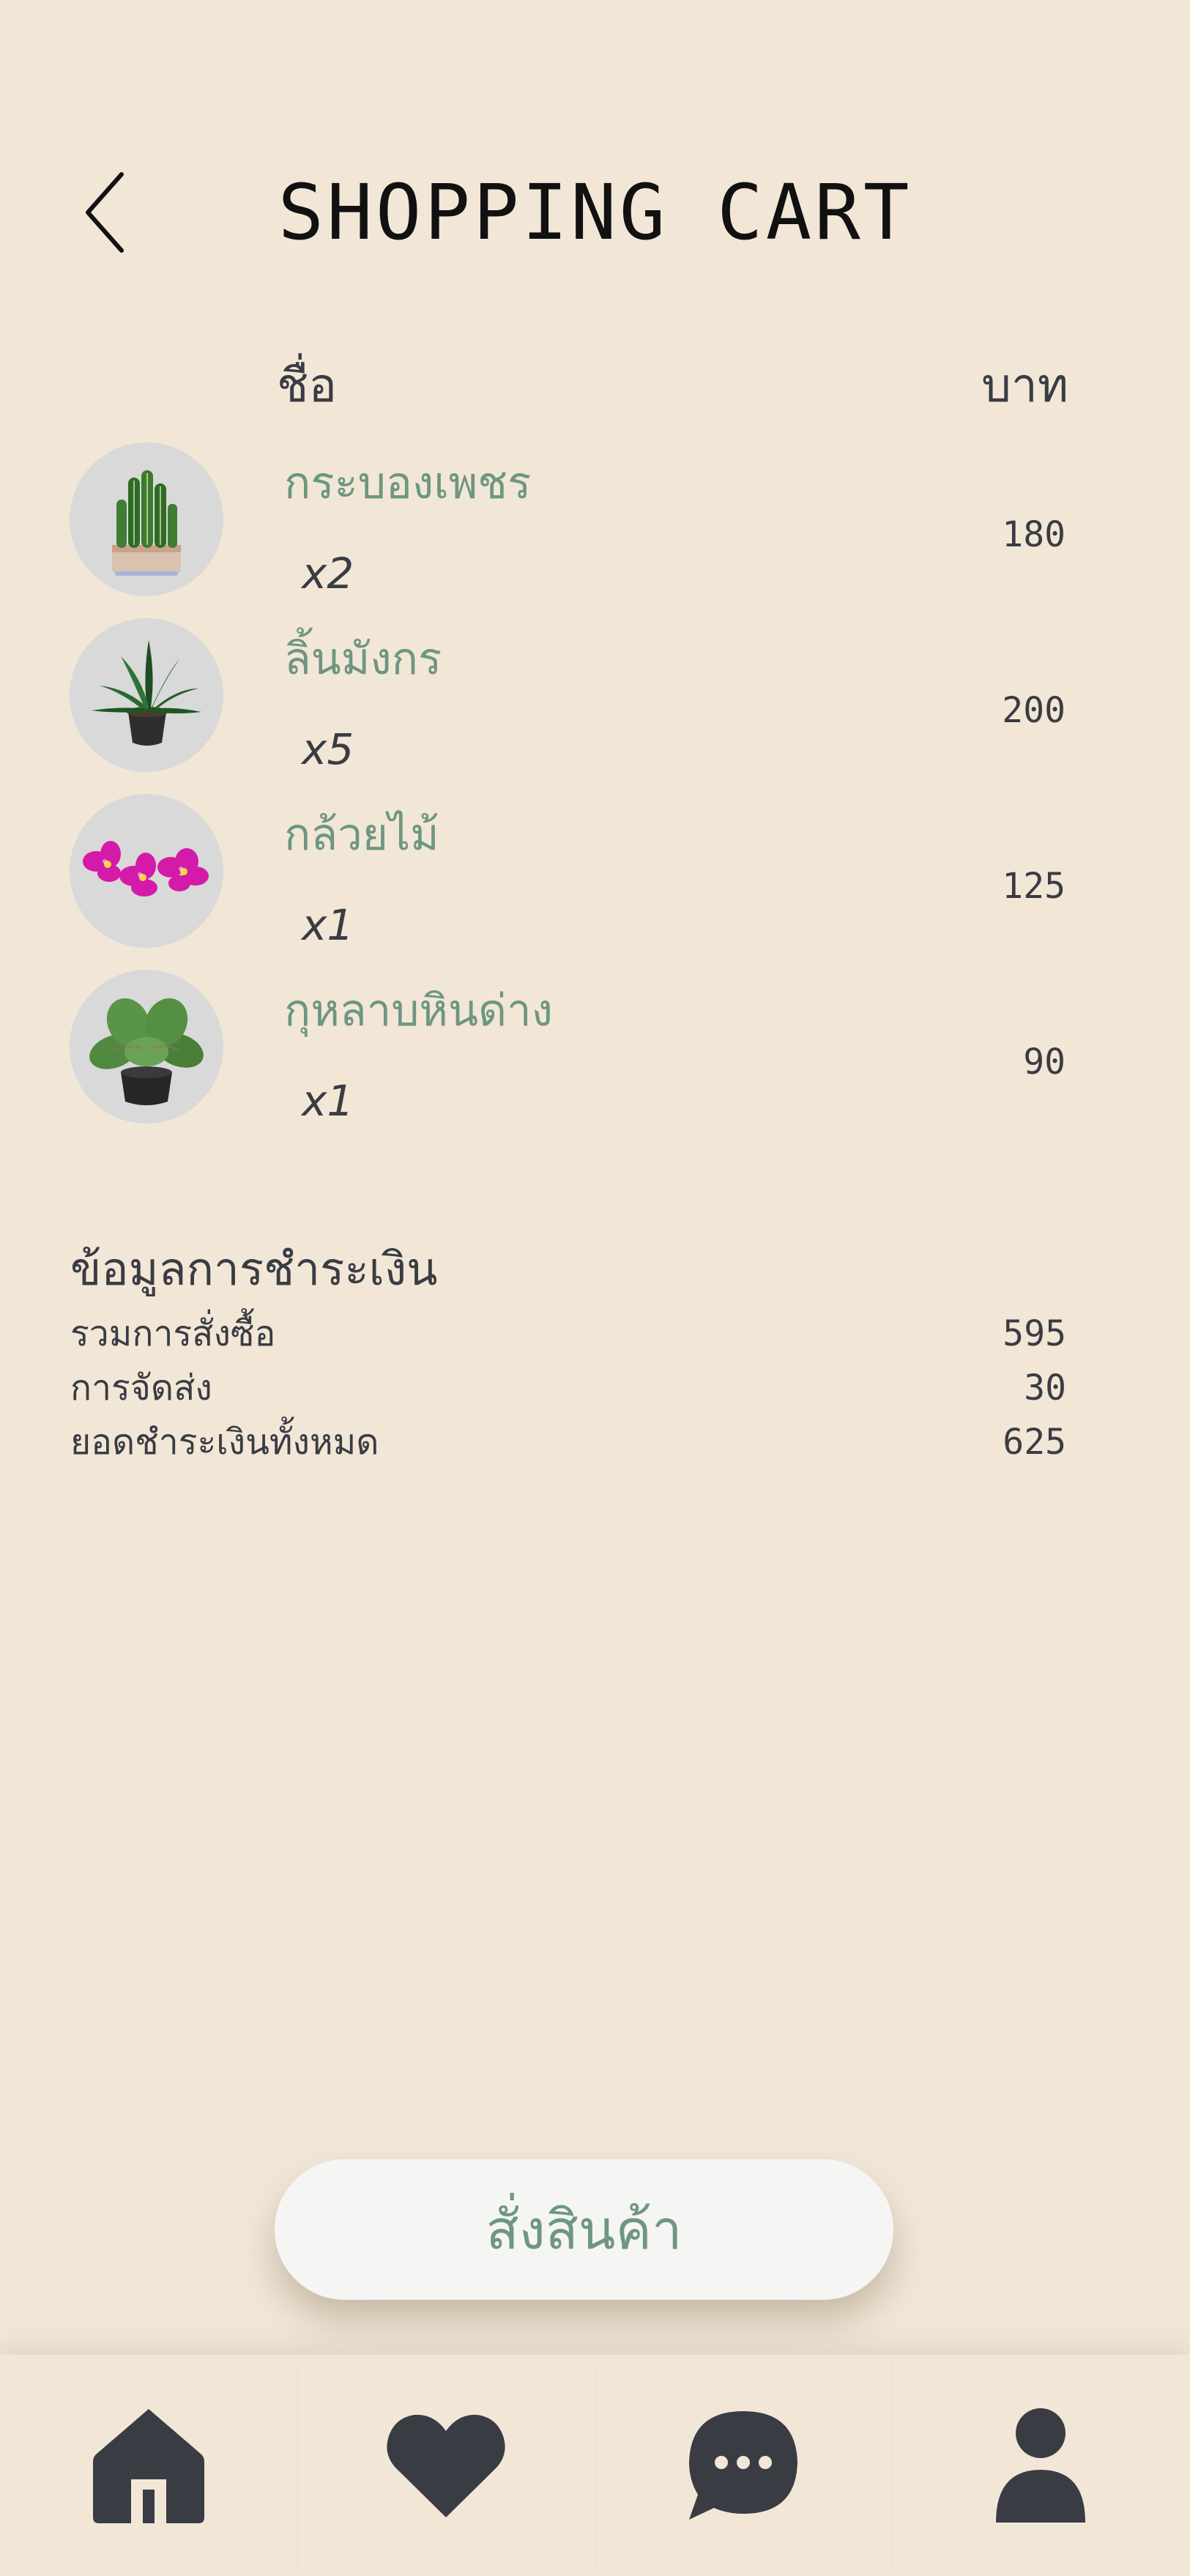  I want to click on nav-item-chat, so click(743, 2465).